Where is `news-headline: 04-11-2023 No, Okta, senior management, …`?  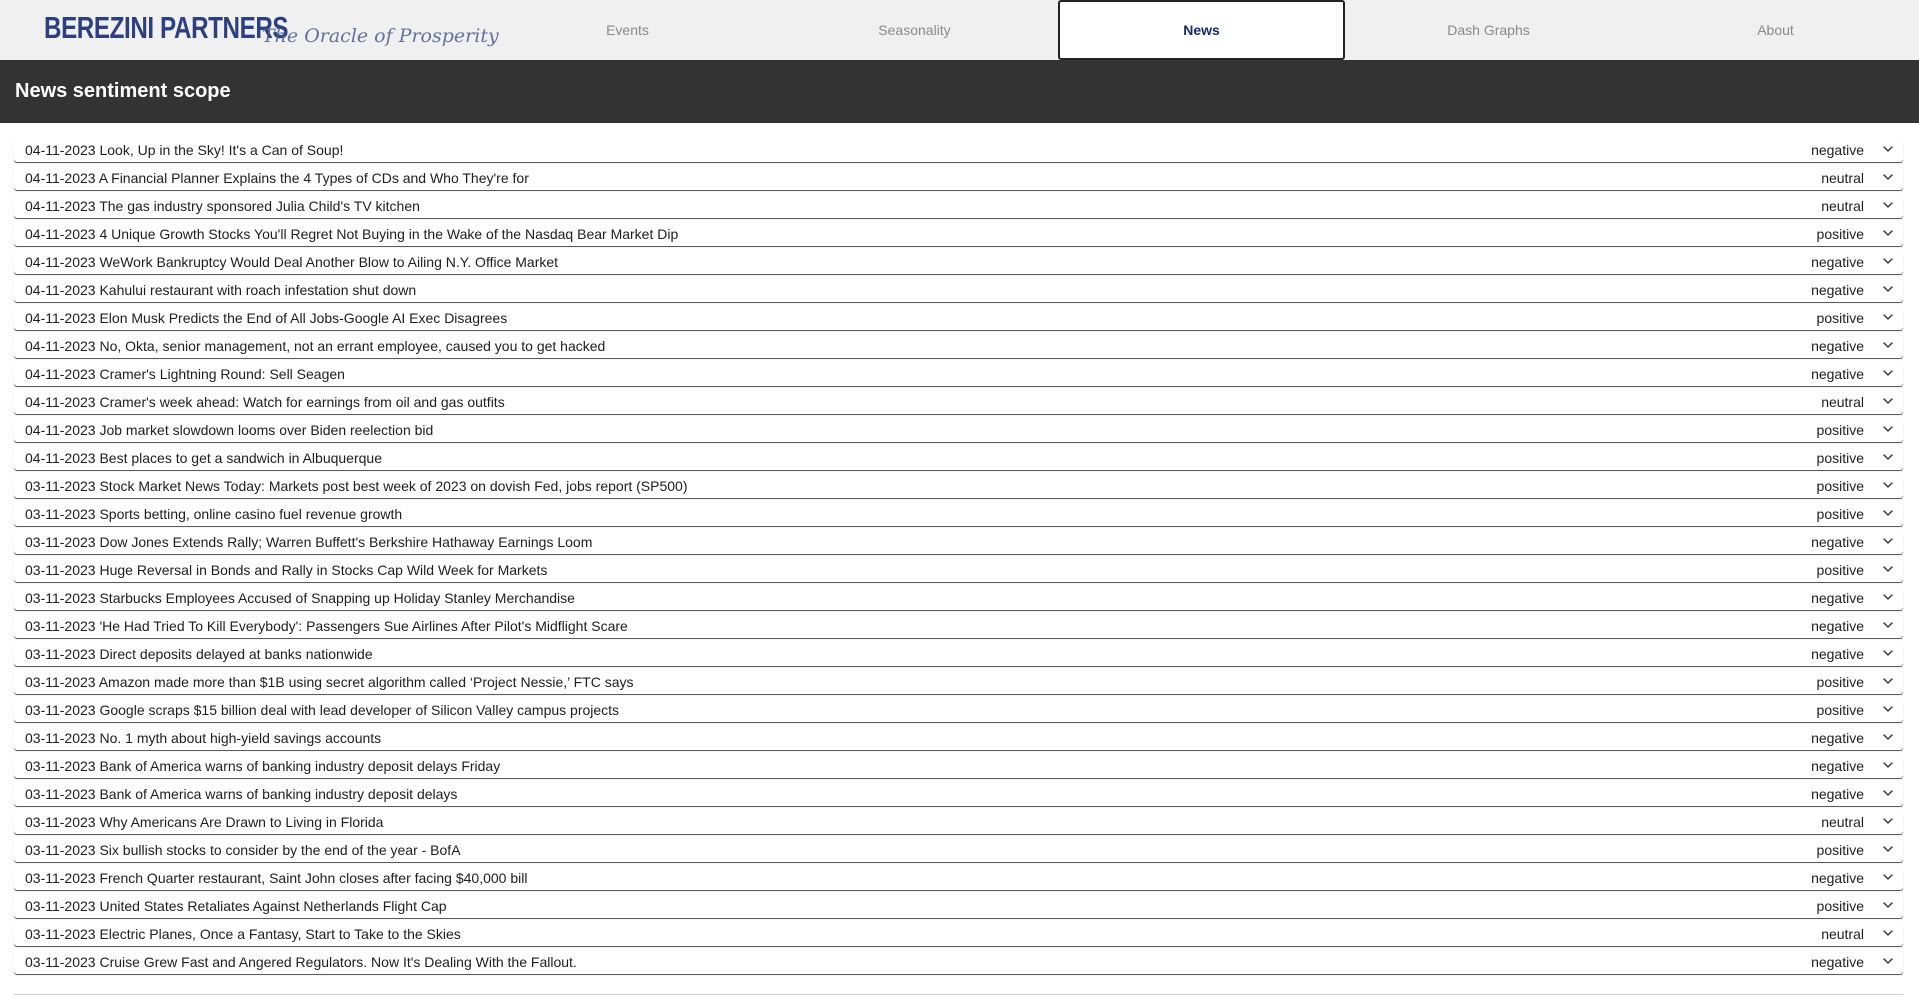 news-headline: 04-11-2023 No, Okta, senior management, … is located at coordinates (315, 346).